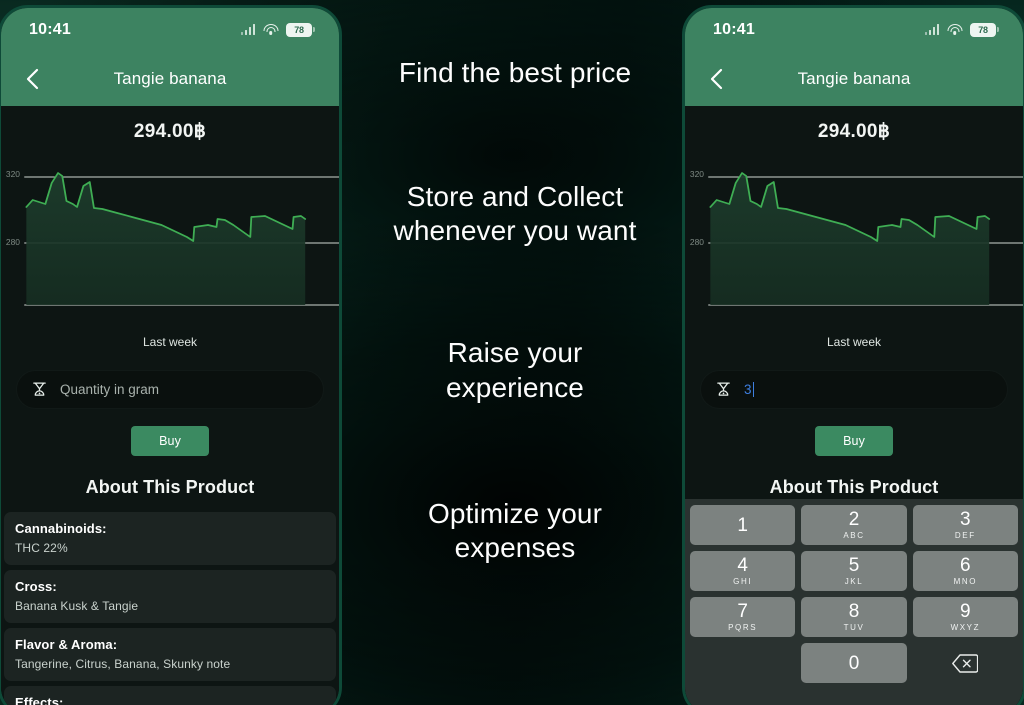  Describe the element at coordinates (66, 644) in the screenshot. I see `spec-label: Flavor & Aroma:` at that location.